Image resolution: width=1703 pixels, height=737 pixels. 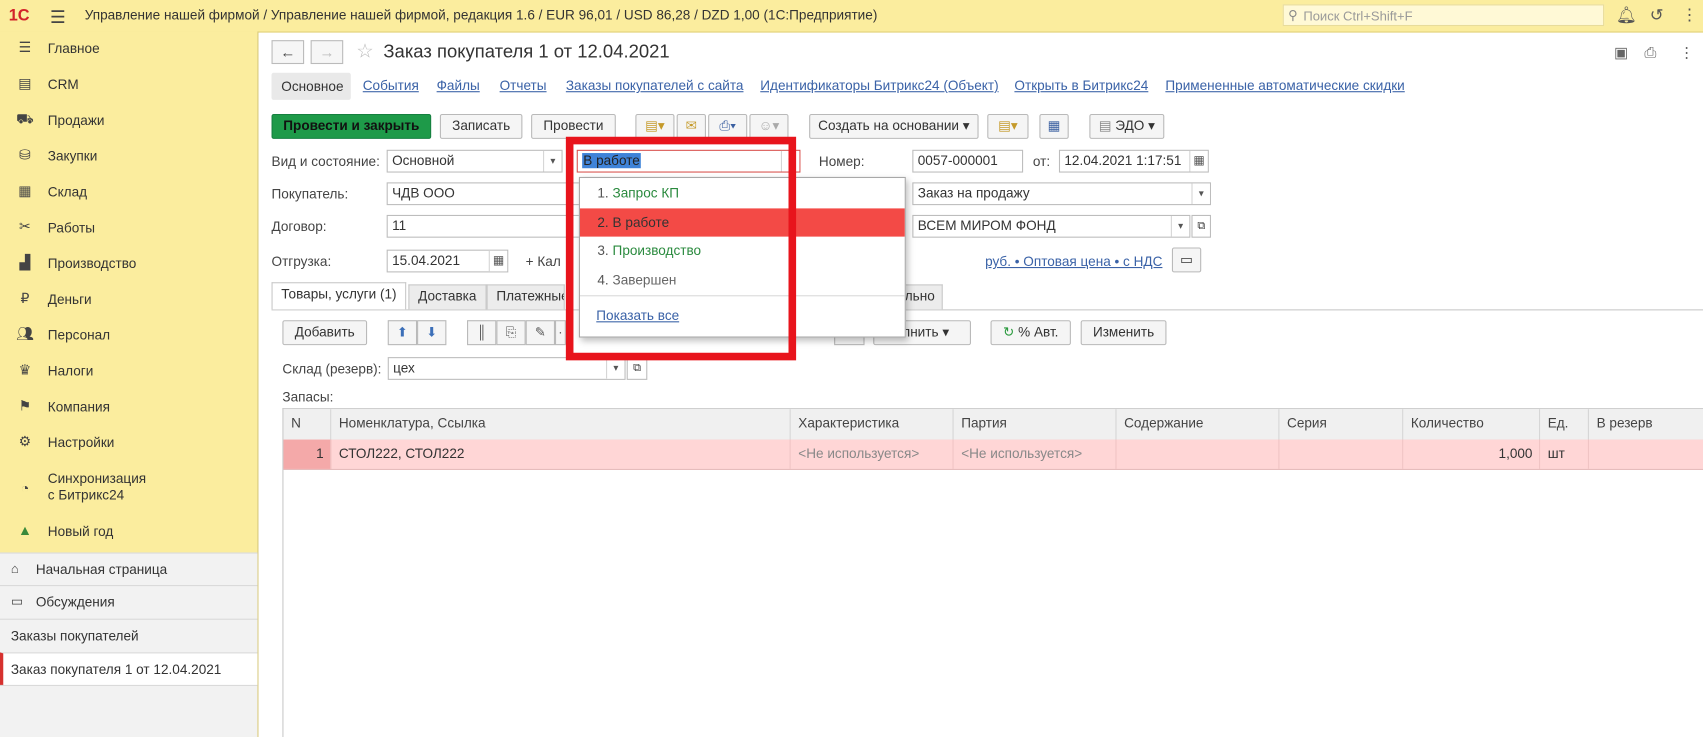 What do you see at coordinates (511, 333) in the screenshot?
I see `scanner-icon: ⎘` at bounding box center [511, 333].